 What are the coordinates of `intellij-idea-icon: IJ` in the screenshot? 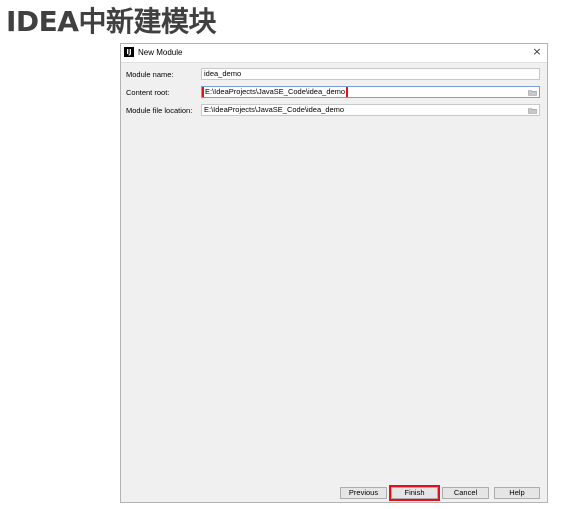 It's located at (129, 52).